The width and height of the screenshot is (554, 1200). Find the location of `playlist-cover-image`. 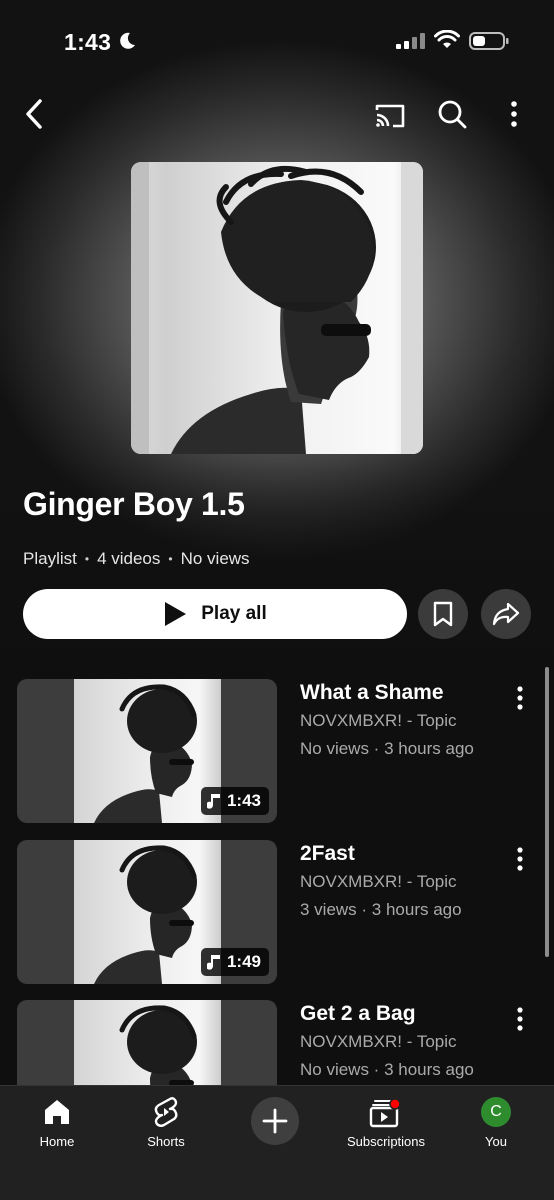

playlist-cover-image is located at coordinates (277, 308).